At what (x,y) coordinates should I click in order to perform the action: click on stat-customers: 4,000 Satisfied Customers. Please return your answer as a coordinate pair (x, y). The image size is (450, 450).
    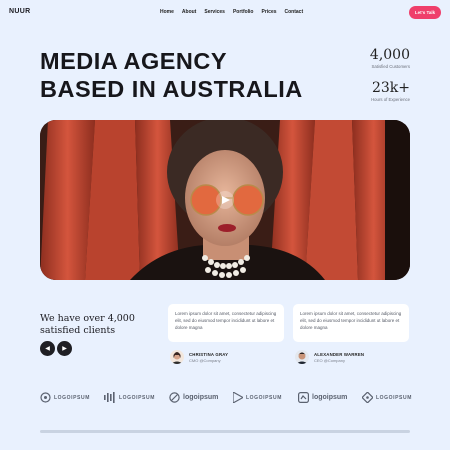
    Looking at the image, I should click on (390, 58).